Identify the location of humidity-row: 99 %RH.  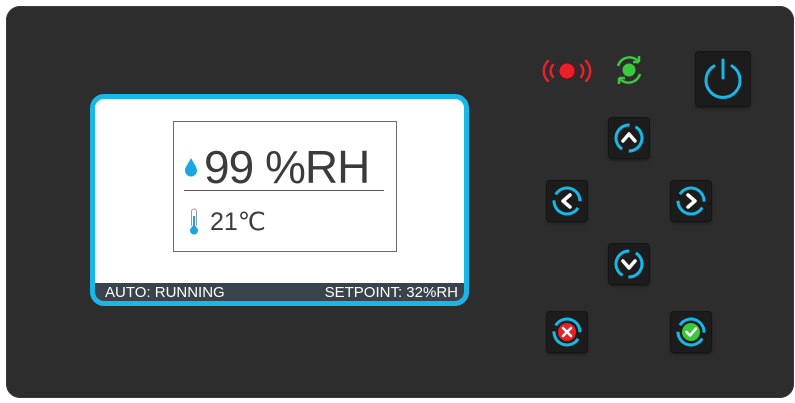
(277, 167).